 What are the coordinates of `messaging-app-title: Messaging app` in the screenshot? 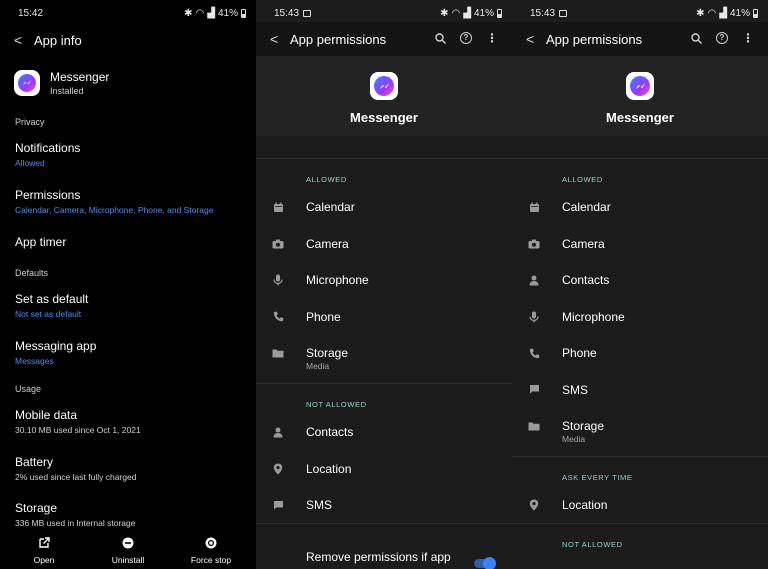 It's located at (56, 346).